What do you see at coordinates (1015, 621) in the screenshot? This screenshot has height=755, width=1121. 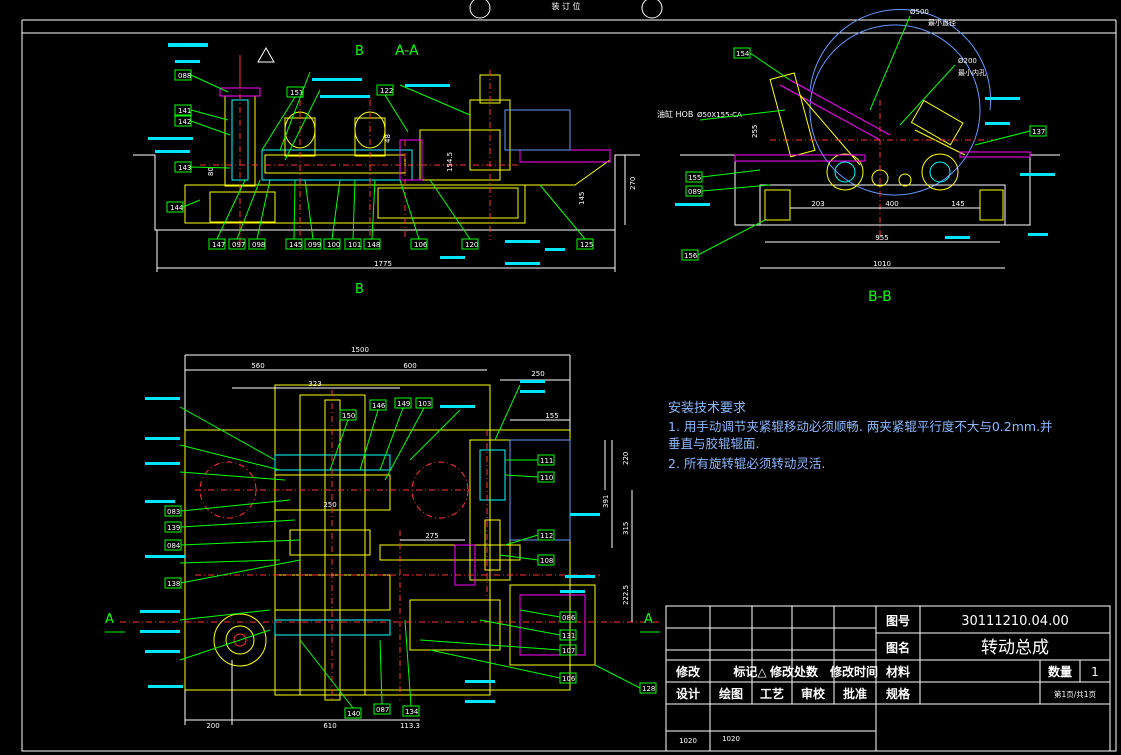 I see `drawing-no: 30111210.04.00` at bounding box center [1015, 621].